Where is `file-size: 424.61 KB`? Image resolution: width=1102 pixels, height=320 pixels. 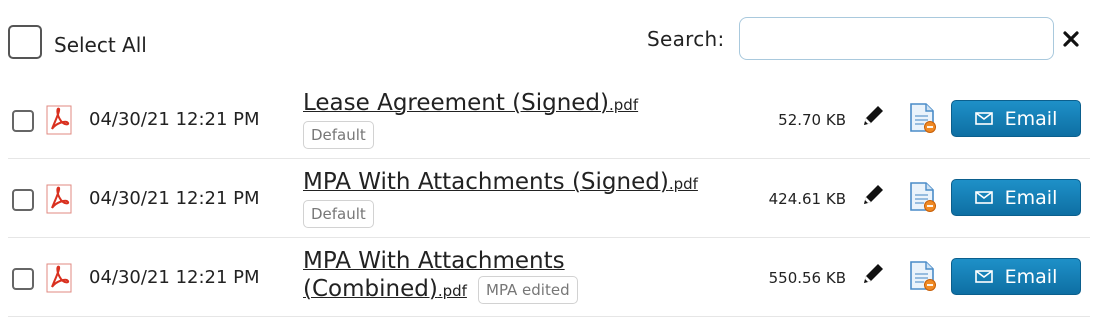
file-size: 424.61 KB is located at coordinates (807, 199).